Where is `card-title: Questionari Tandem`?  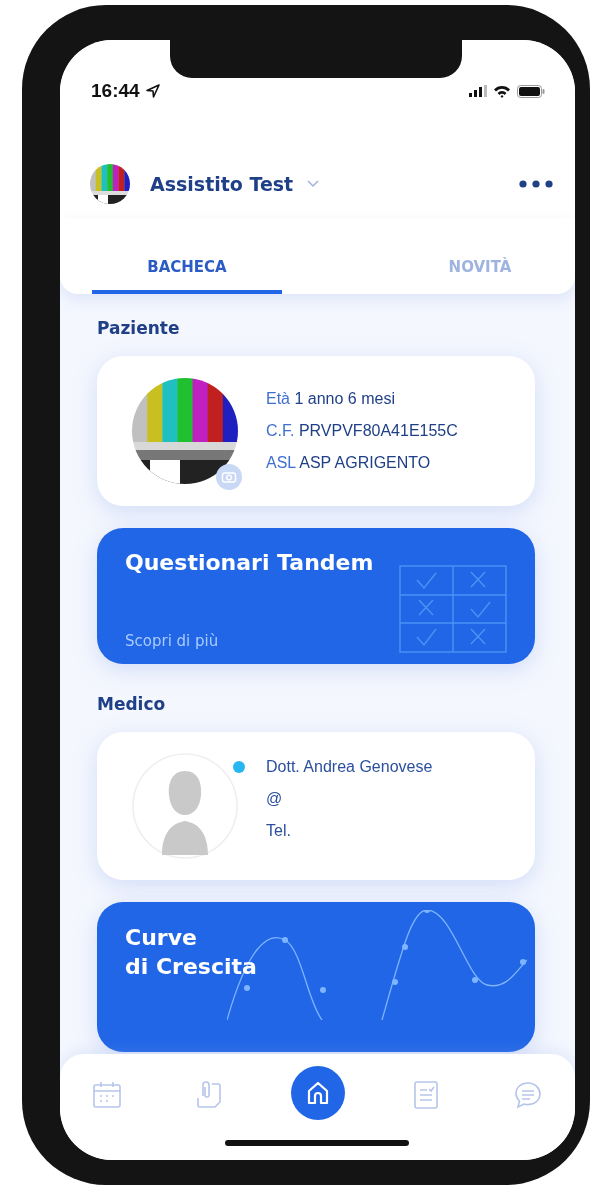 card-title: Questionari Tandem is located at coordinates (249, 562).